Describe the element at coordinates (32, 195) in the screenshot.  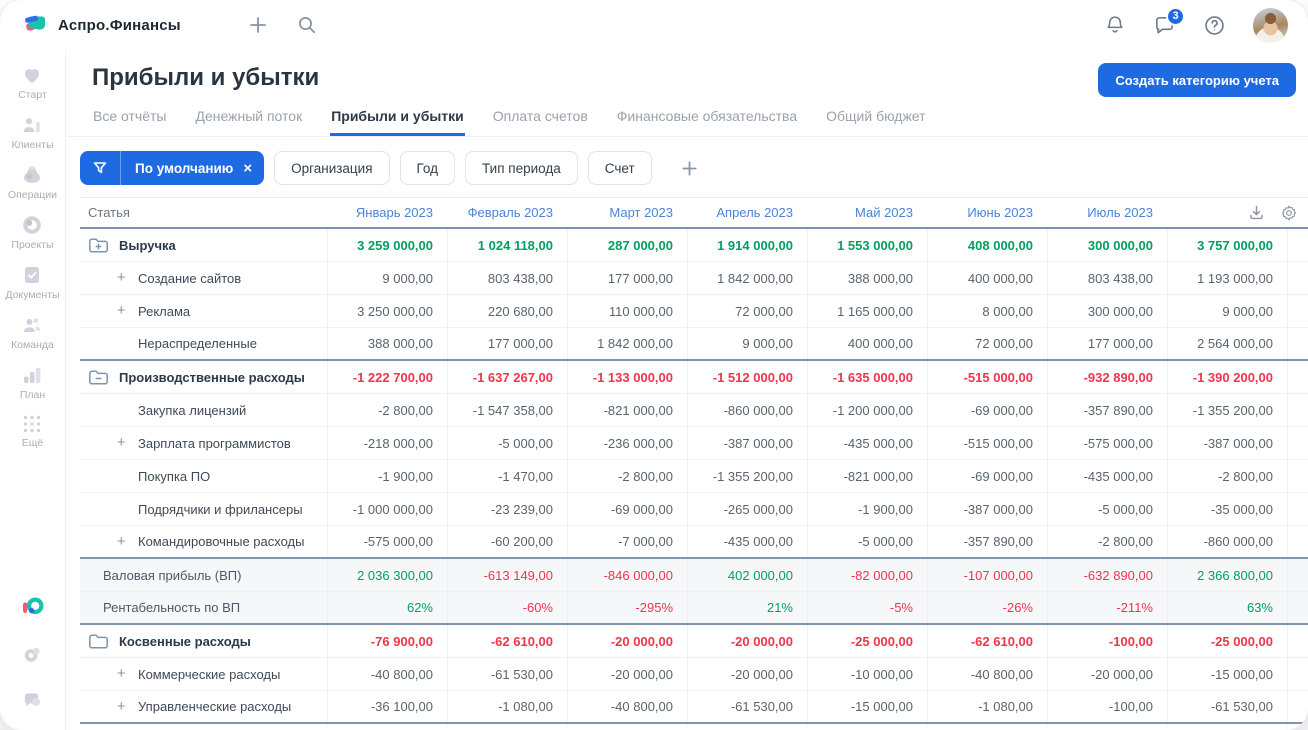
I see `sidebar-item-label: Операции` at that location.